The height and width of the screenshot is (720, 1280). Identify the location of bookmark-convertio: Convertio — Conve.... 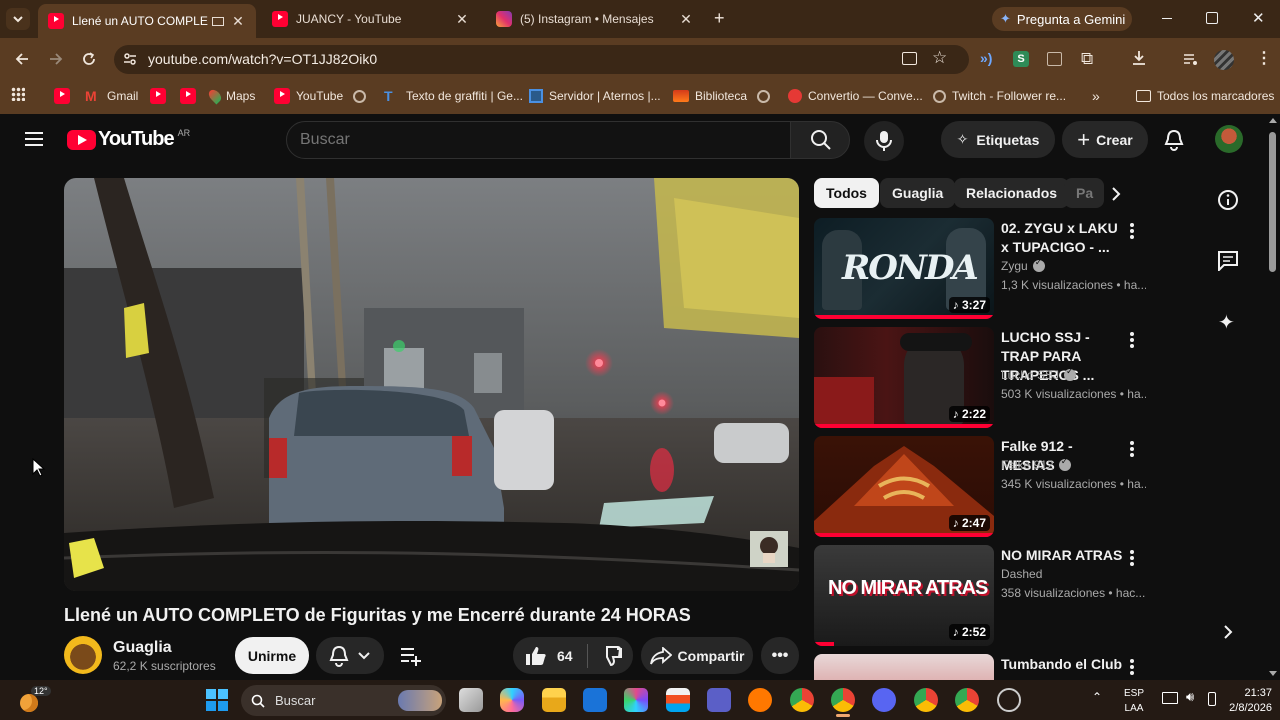
(855, 96).